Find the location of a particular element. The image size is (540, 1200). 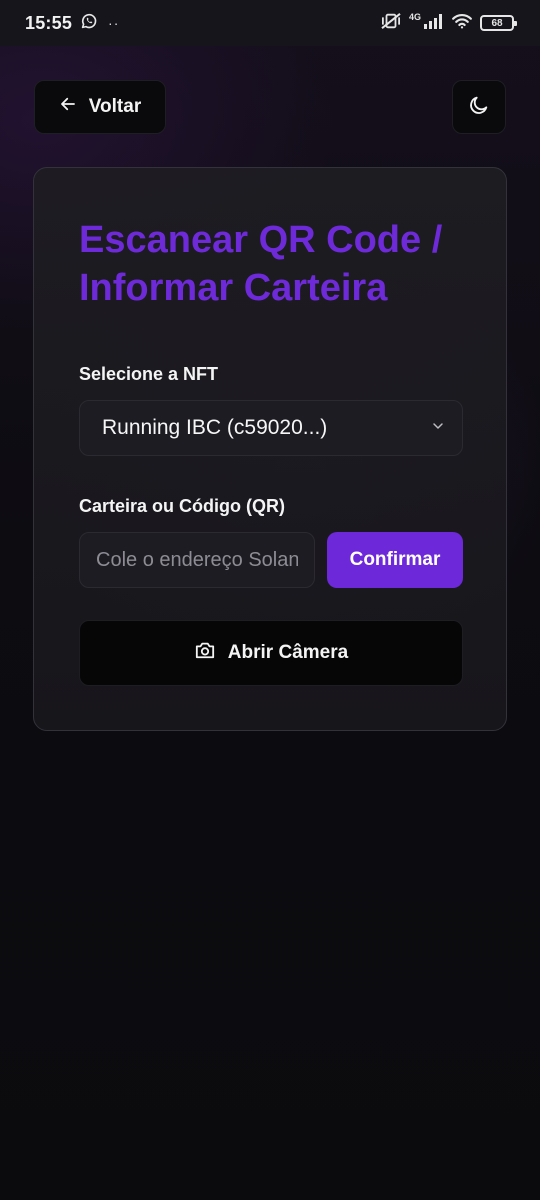

network-type: 4G is located at coordinates (414, 17).